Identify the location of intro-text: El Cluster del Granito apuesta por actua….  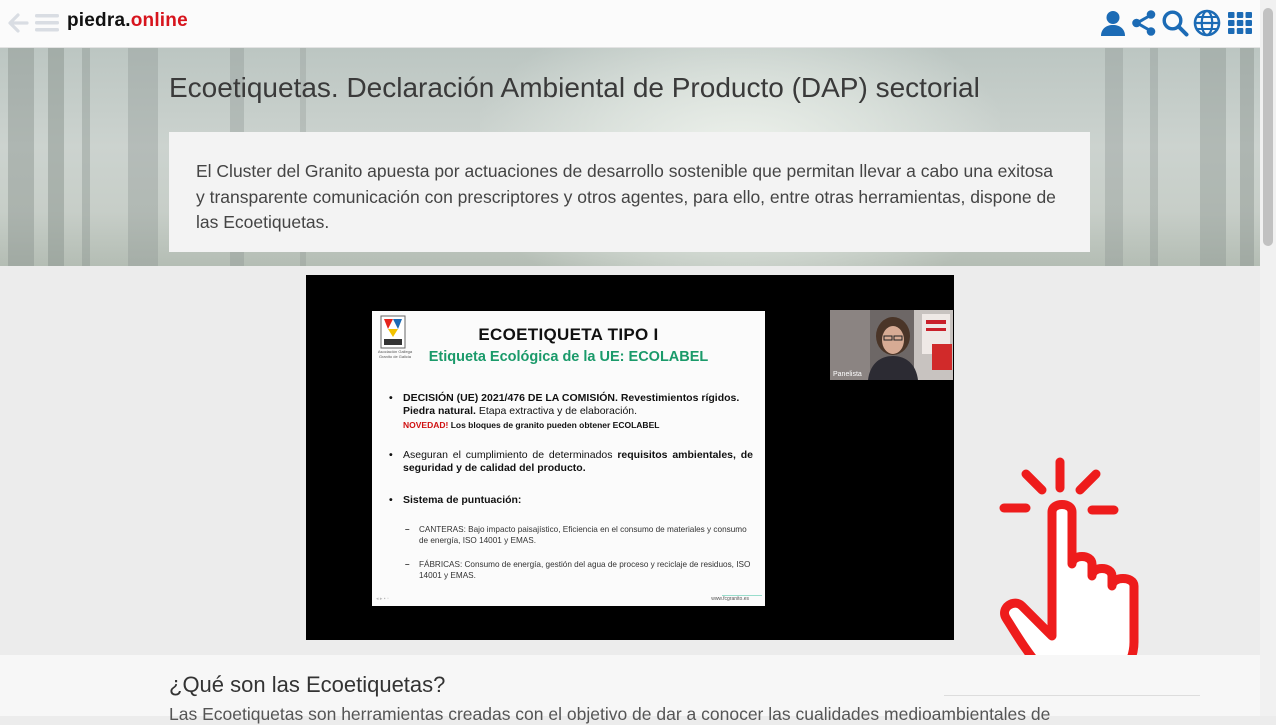
(626, 196).